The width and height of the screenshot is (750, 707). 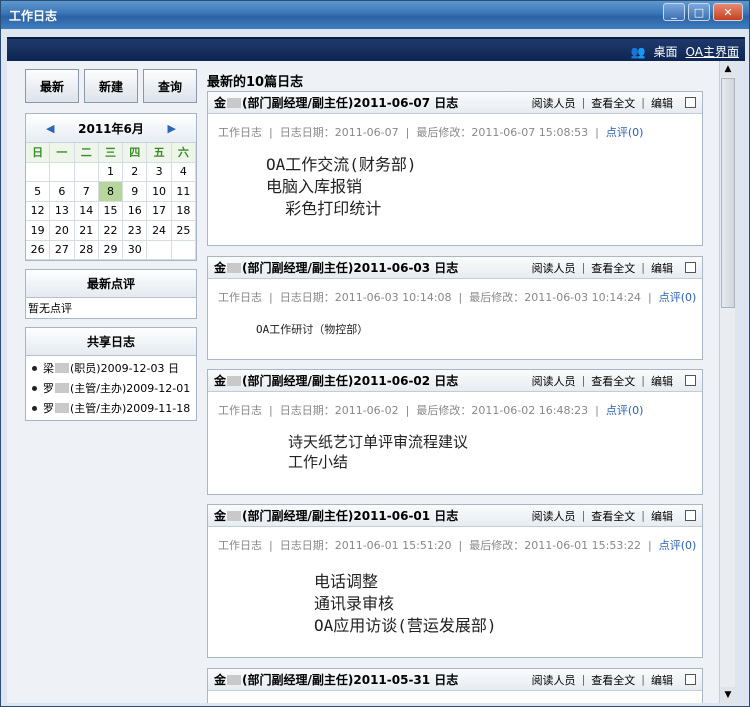 What do you see at coordinates (86, 211) in the screenshot?
I see `calendar-day: 14` at bounding box center [86, 211].